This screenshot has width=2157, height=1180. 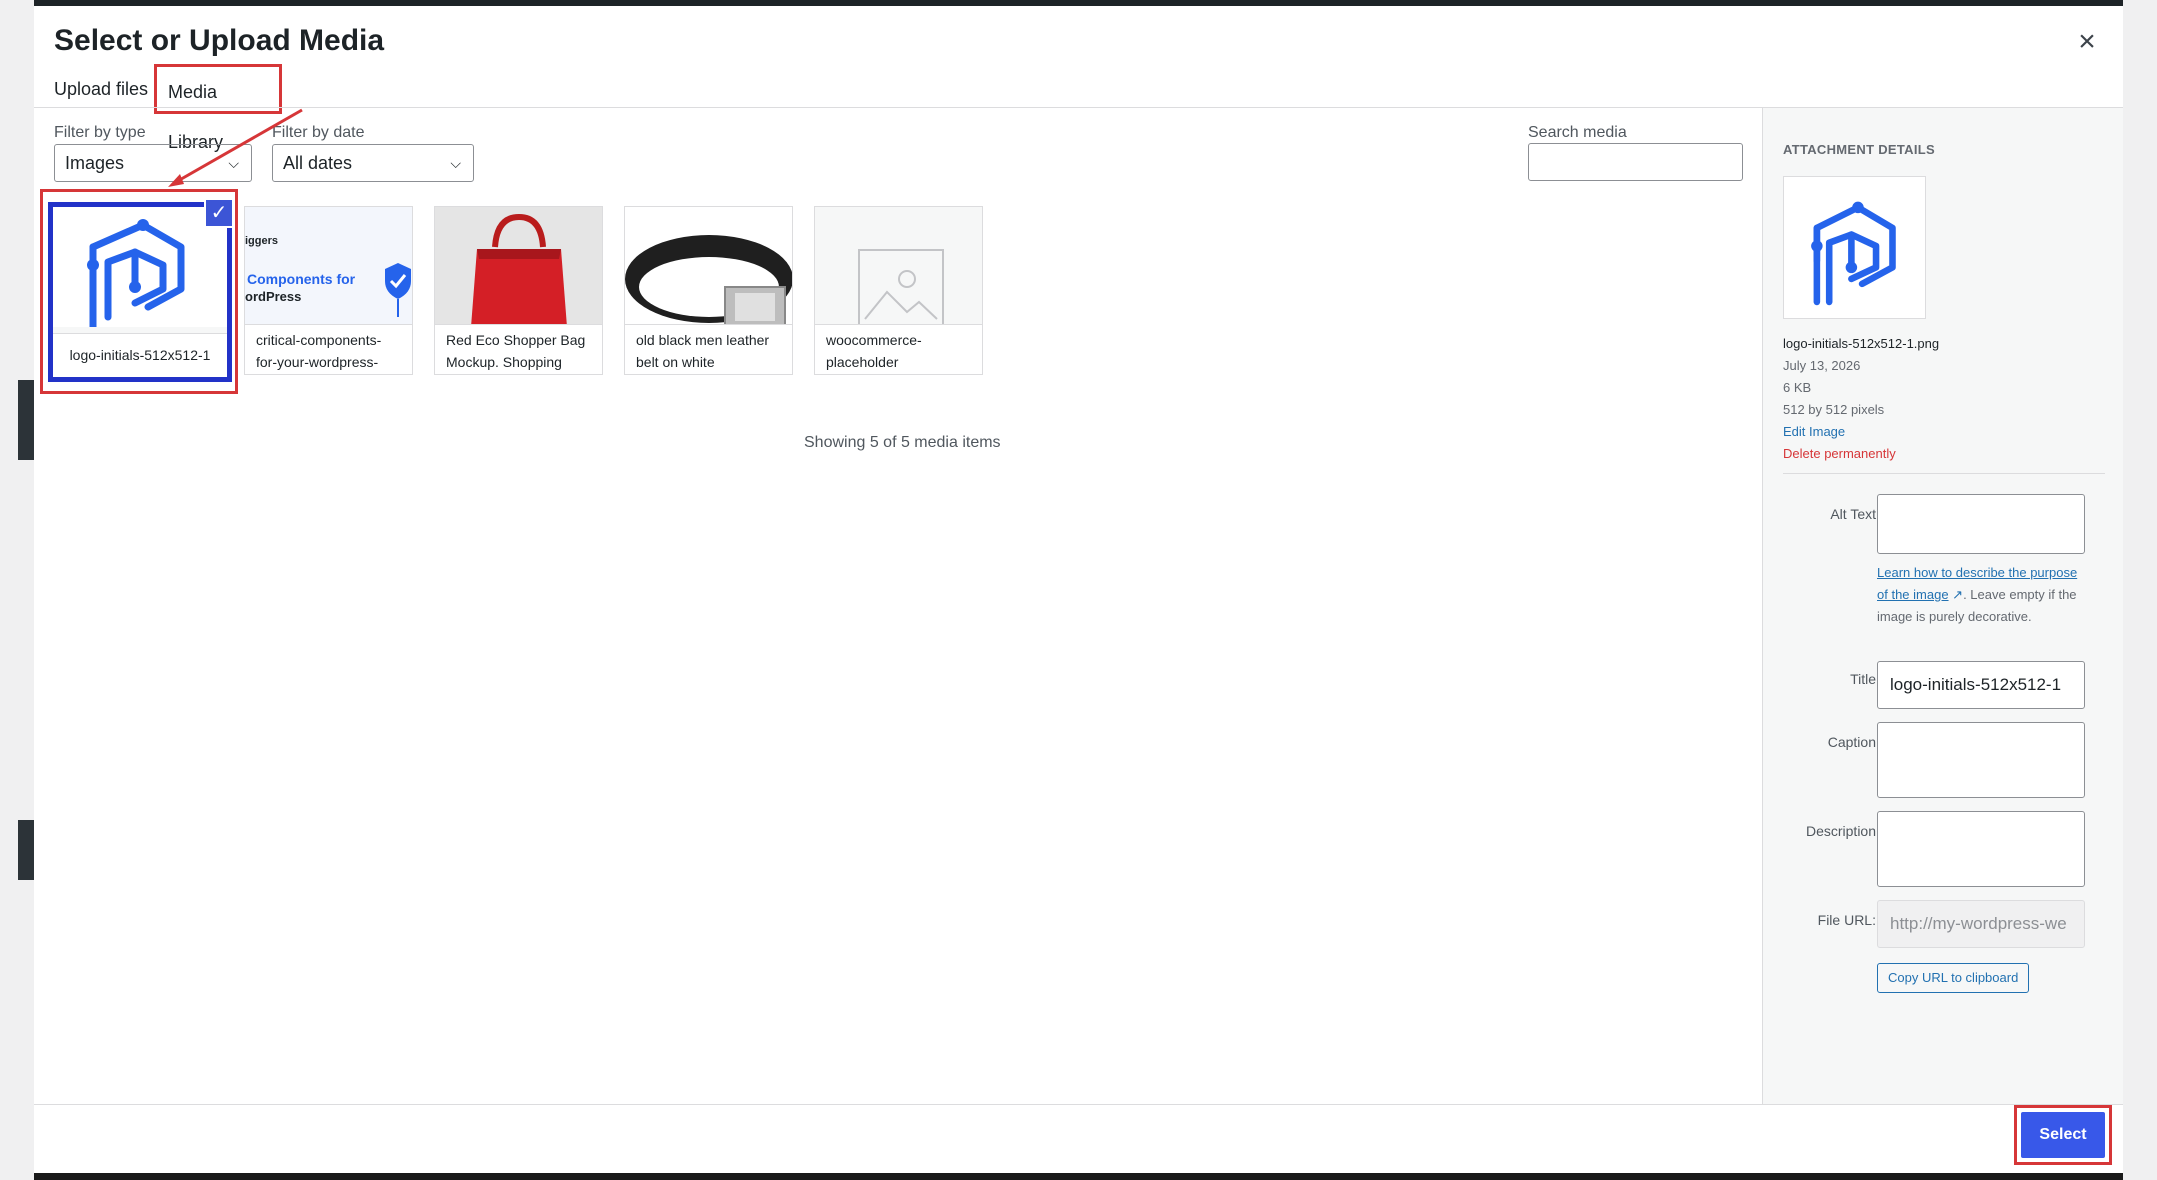 I want to click on filter-type-value: Images, so click(x=95, y=163).